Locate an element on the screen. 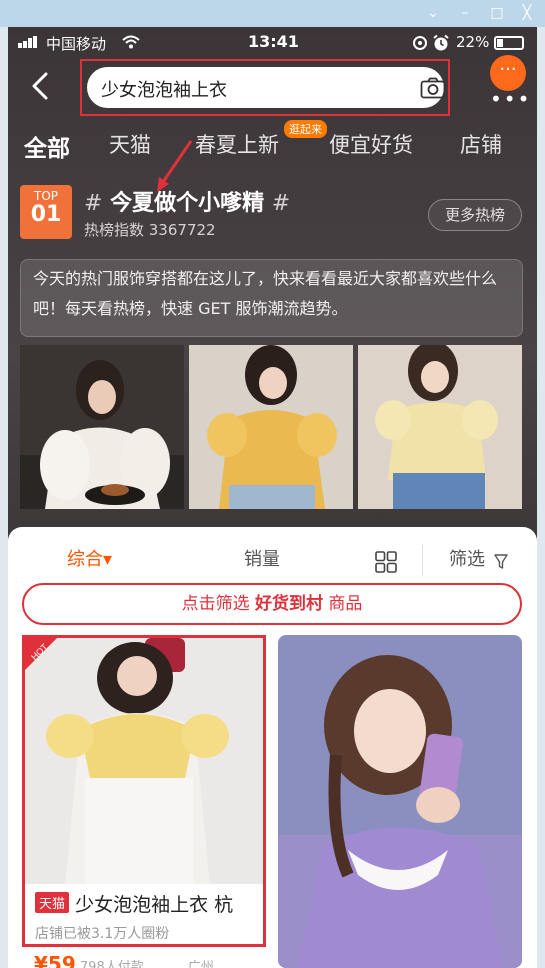 The width and height of the screenshot is (545, 968). sort-sales: 销量 is located at coordinates (262, 558).